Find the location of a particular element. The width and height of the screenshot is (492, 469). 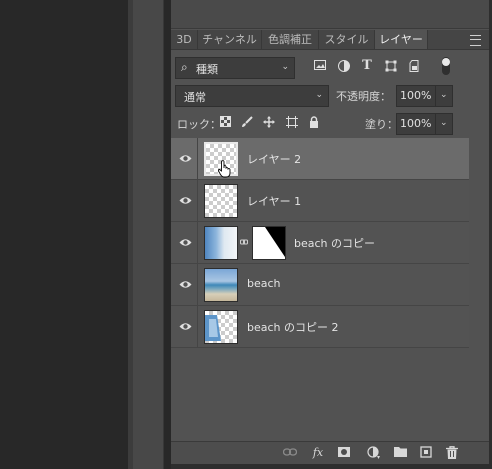

lock-label: ロック： is located at coordinates (199, 124).